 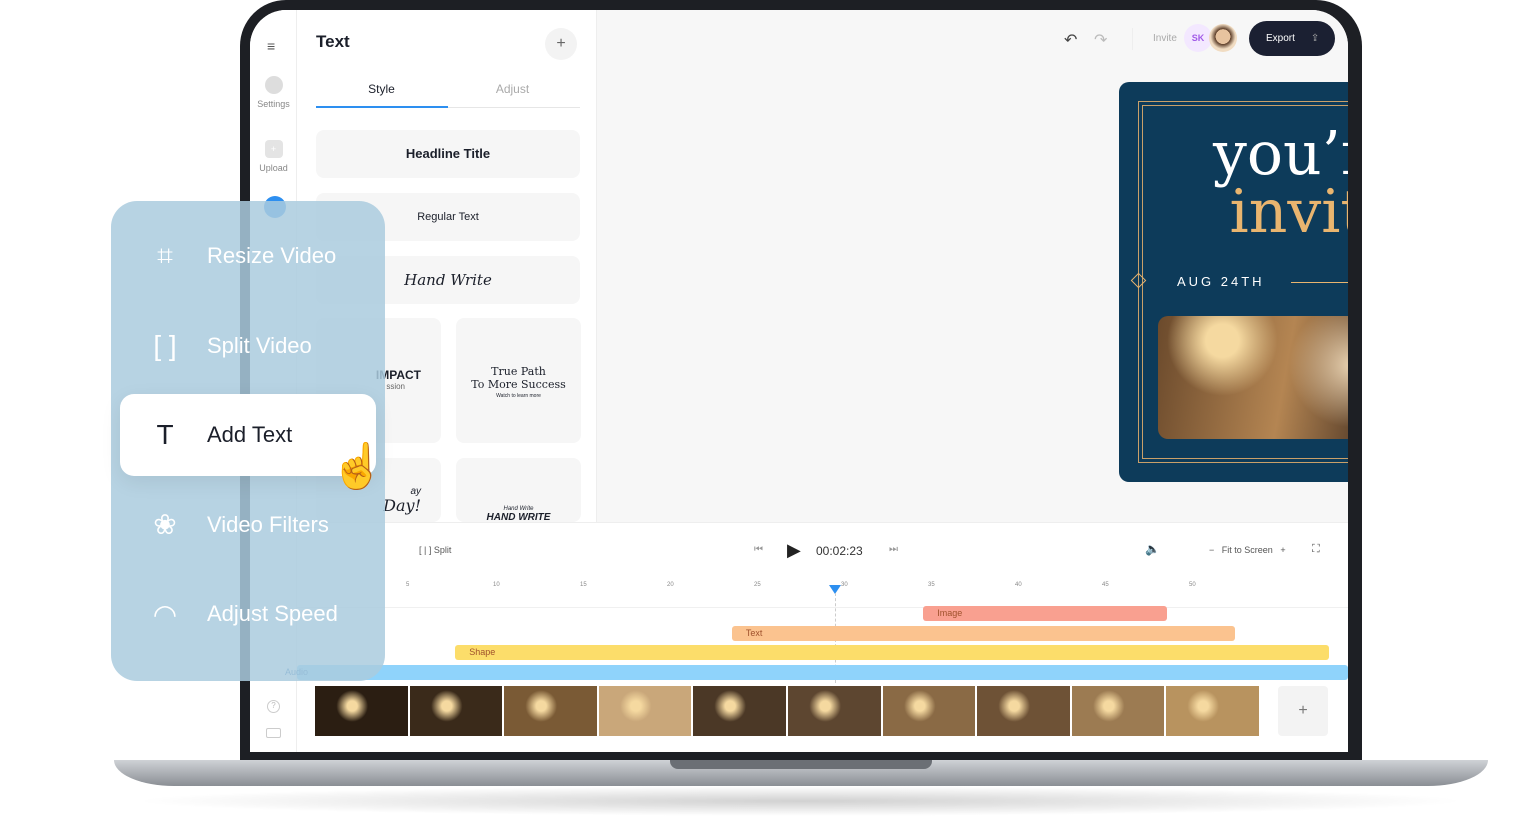 I want to click on menu-item-label: Video Filters, so click(x=268, y=524).